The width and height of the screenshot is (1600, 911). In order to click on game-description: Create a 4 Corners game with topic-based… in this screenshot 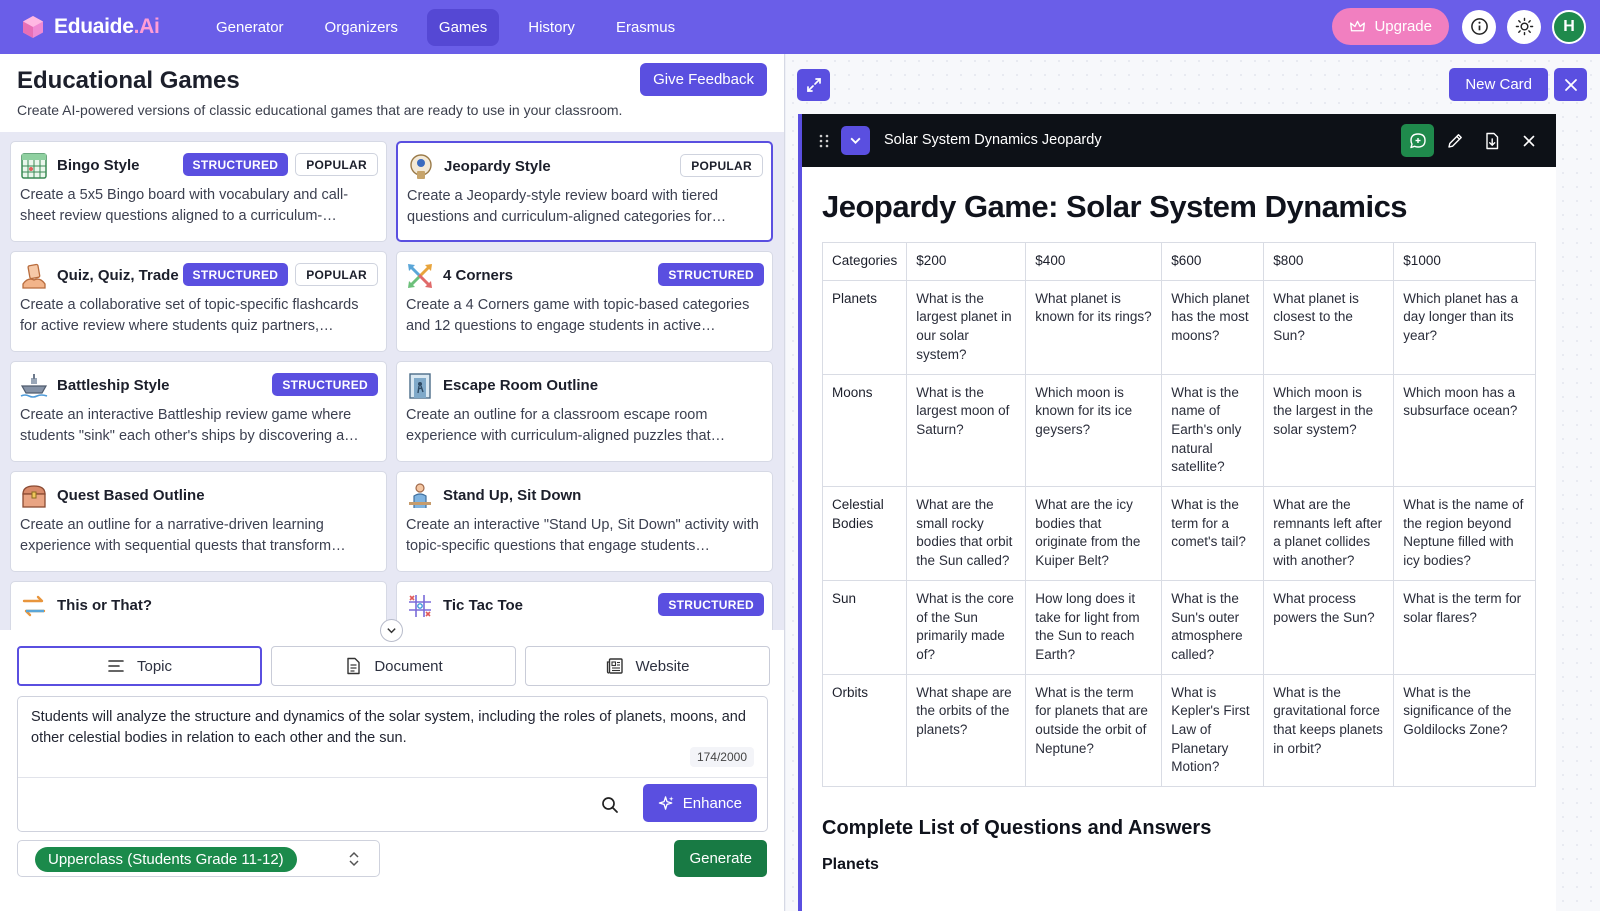, I will do `click(578, 315)`.